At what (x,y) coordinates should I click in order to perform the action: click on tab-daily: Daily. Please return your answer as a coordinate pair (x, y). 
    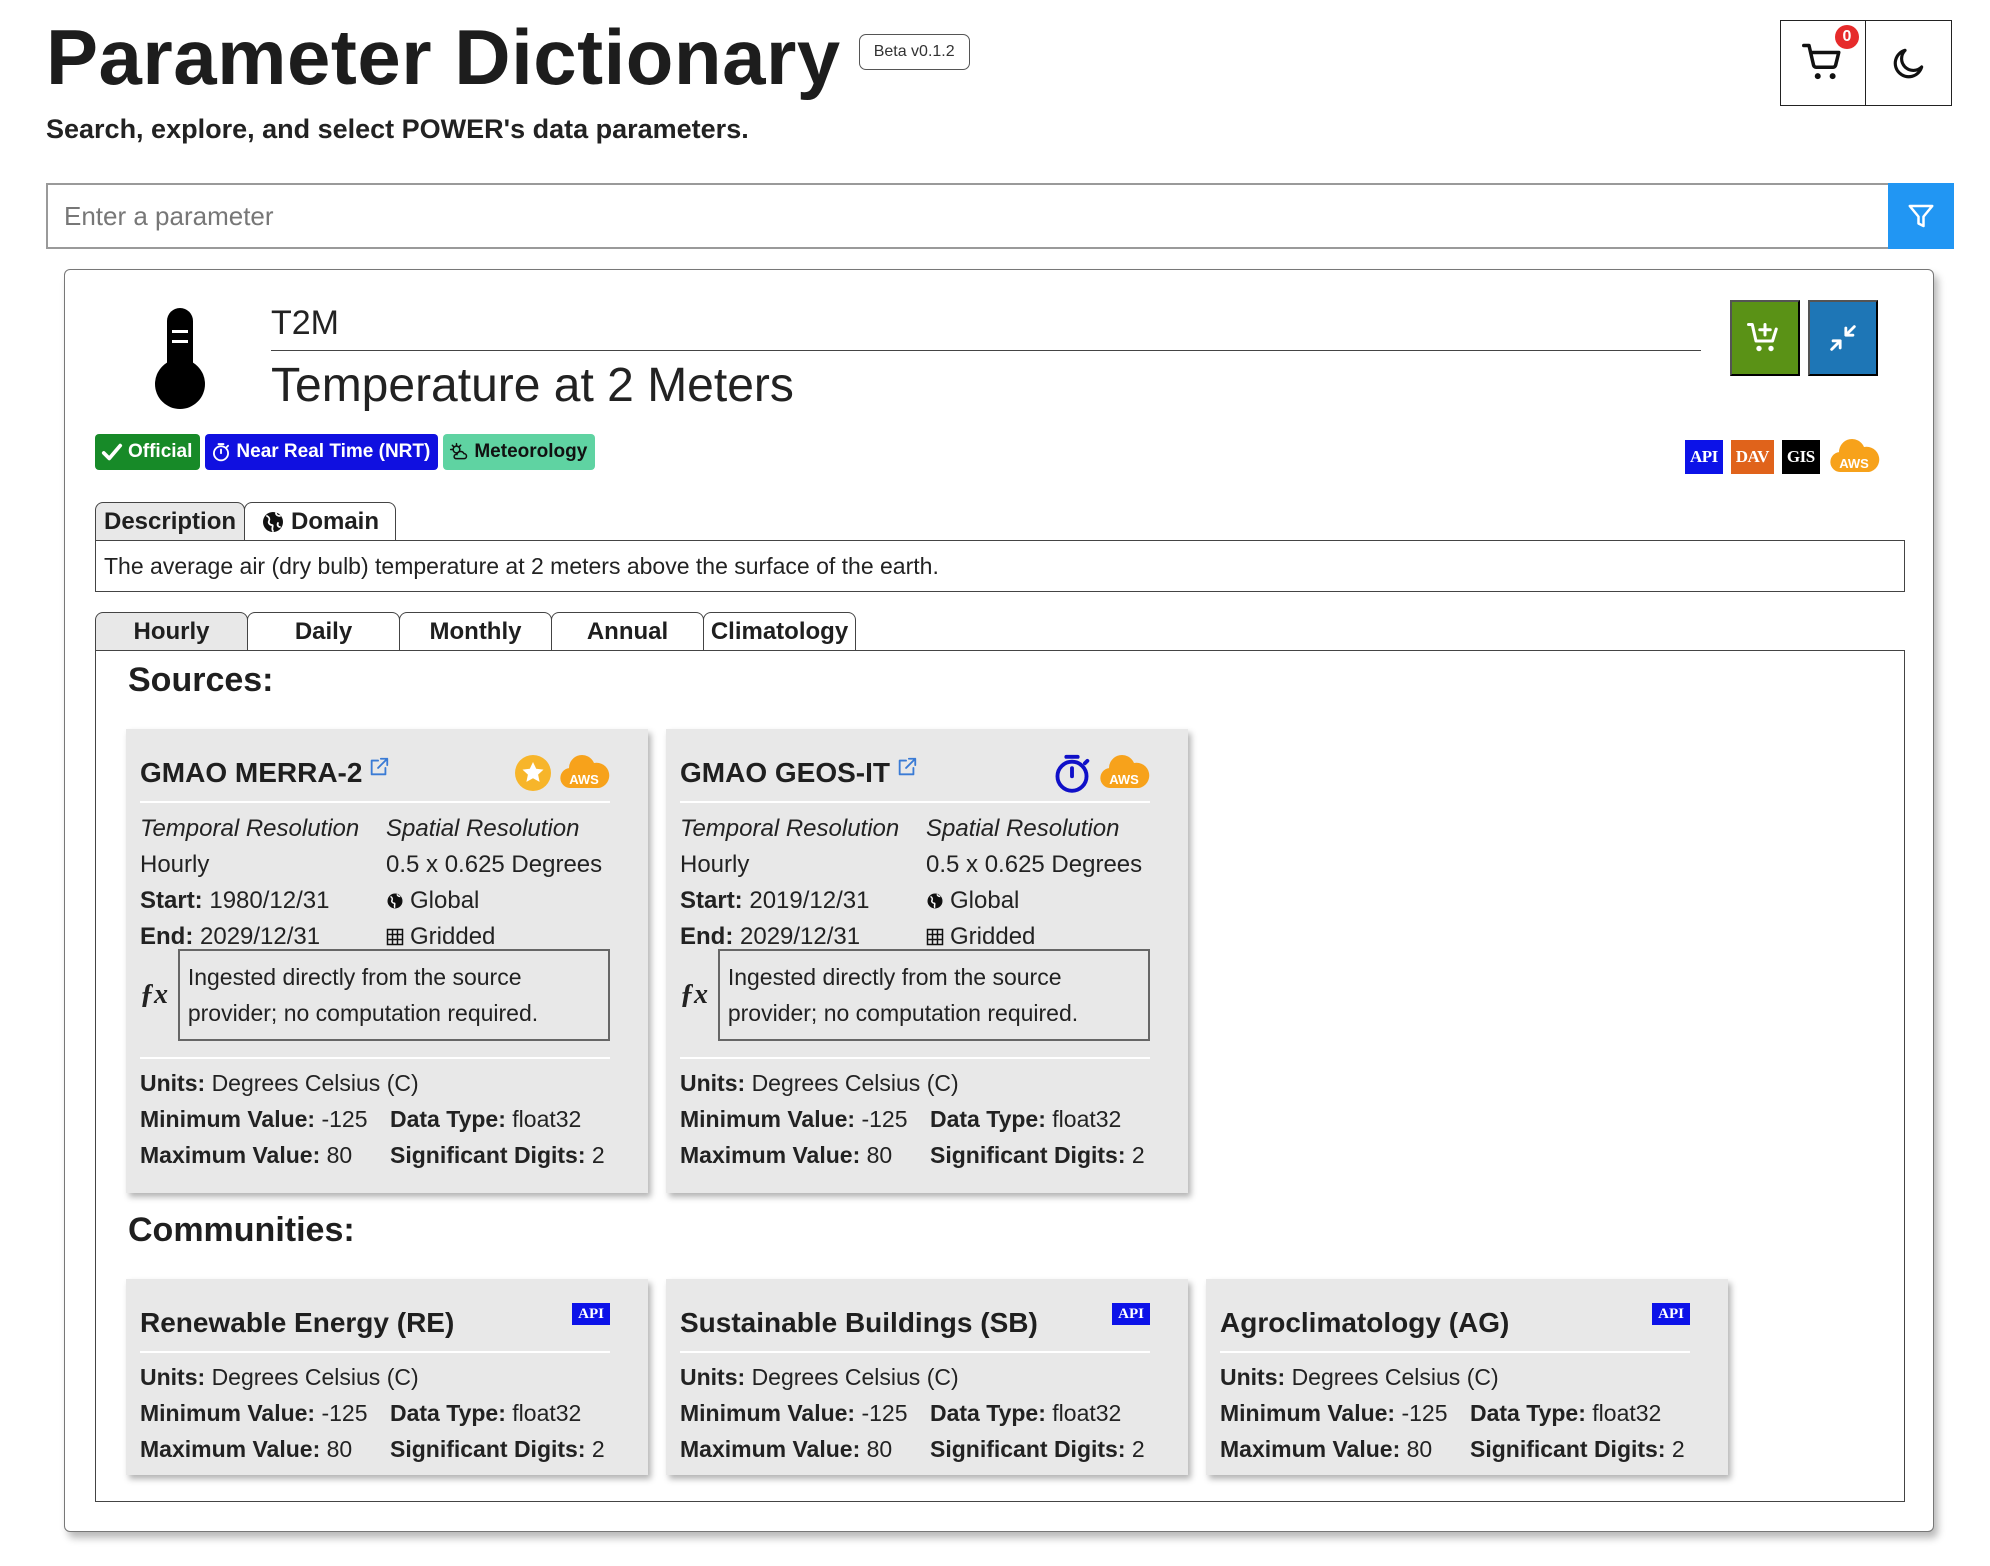
    Looking at the image, I should click on (323, 631).